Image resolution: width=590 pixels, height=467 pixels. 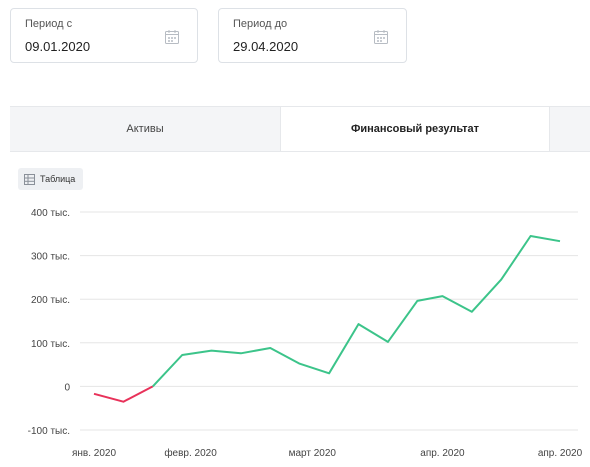 What do you see at coordinates (29, 179) in the screenshot?
I see `table-icon` at bounding box center [29, 179].